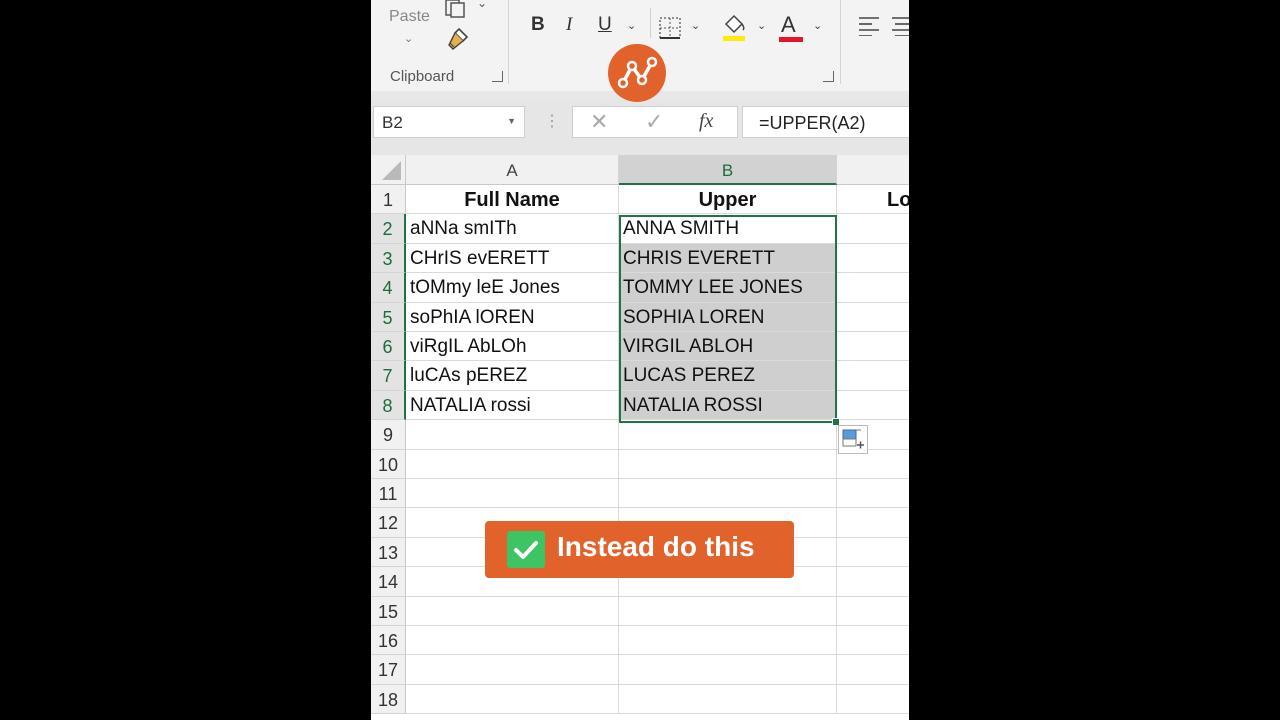 The image size is (1280, 720). What do you see at coordinates (388, 317) in the screenshot?
I see `row-header-5: 5` at bounding box center [388, 317].